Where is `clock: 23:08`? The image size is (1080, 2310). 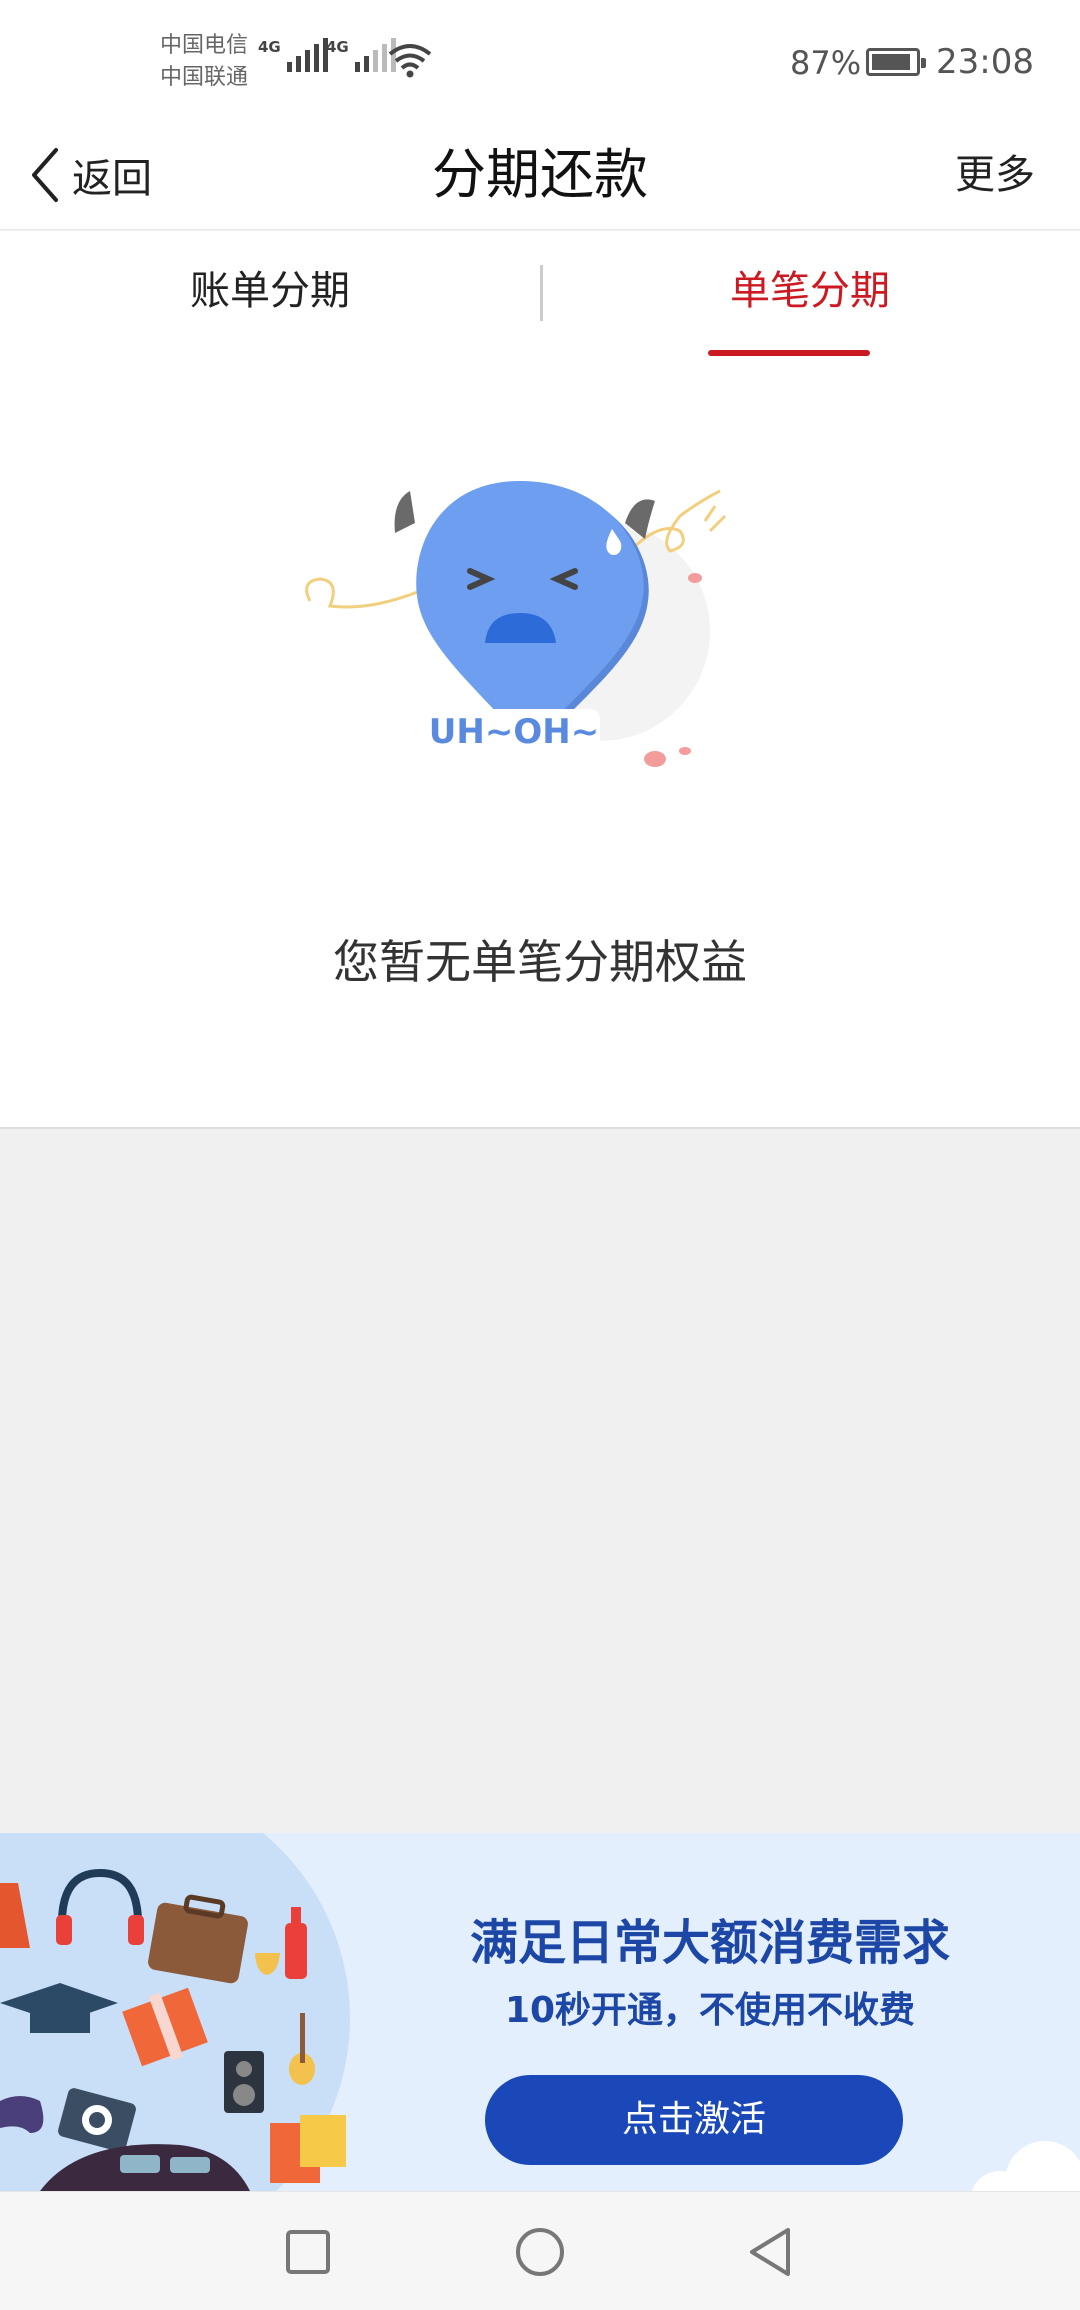 clock: 23:08 is located at coordinates (985, 62).